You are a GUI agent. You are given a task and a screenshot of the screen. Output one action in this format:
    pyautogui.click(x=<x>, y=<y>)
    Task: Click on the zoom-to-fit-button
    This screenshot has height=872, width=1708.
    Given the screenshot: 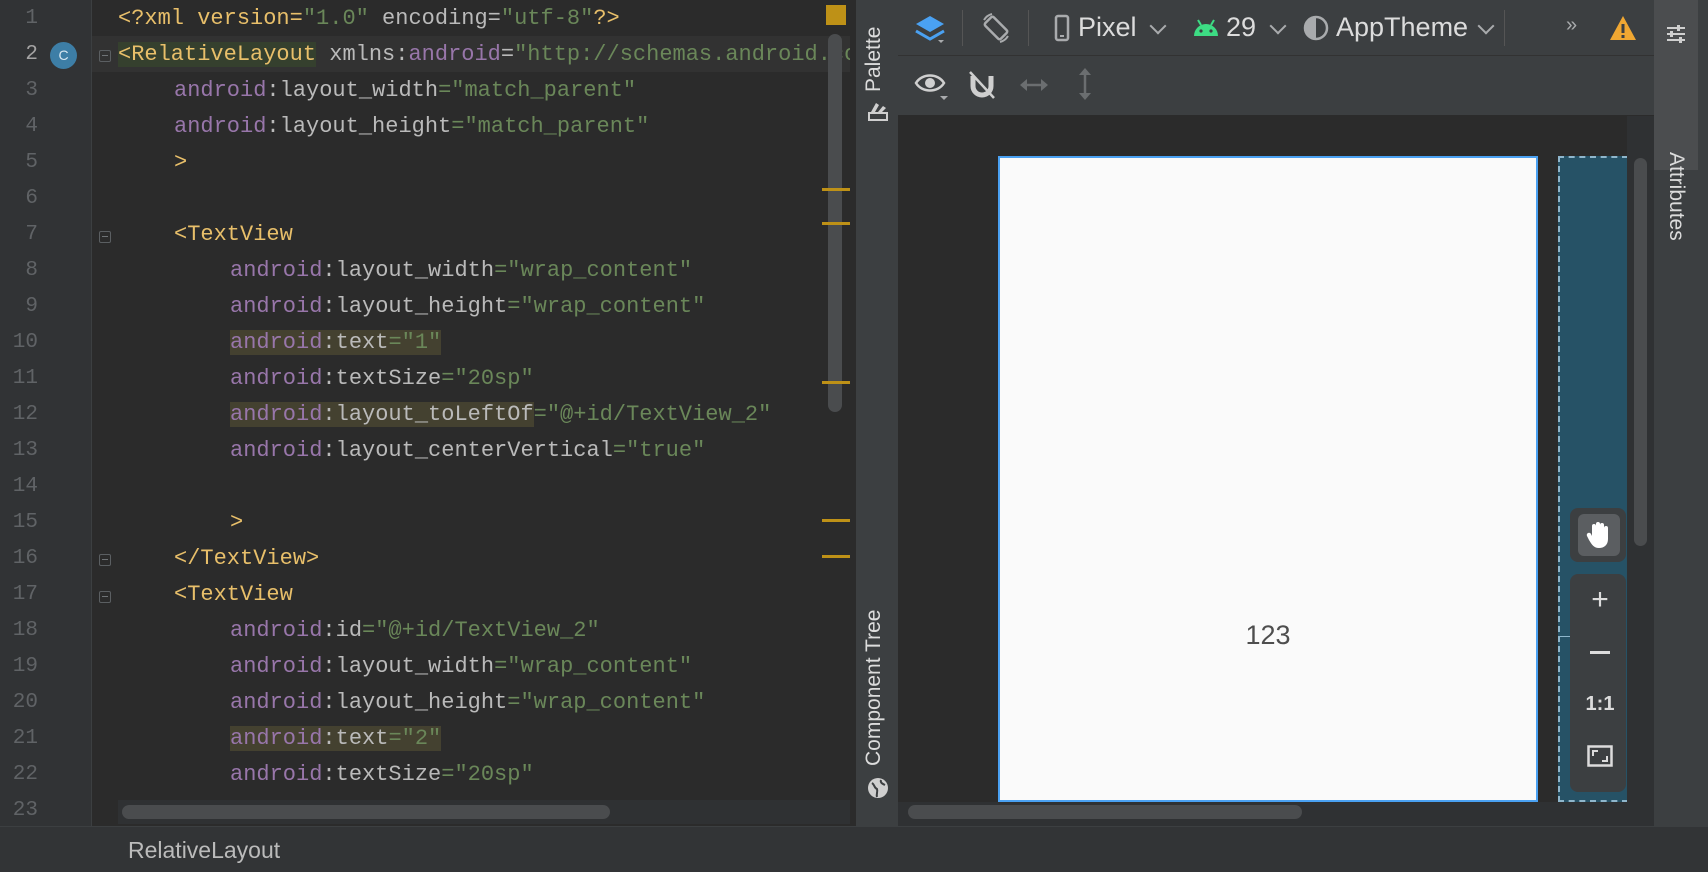 What is the action you would take?
    pyautogui.click(x=1600, y=756)
    